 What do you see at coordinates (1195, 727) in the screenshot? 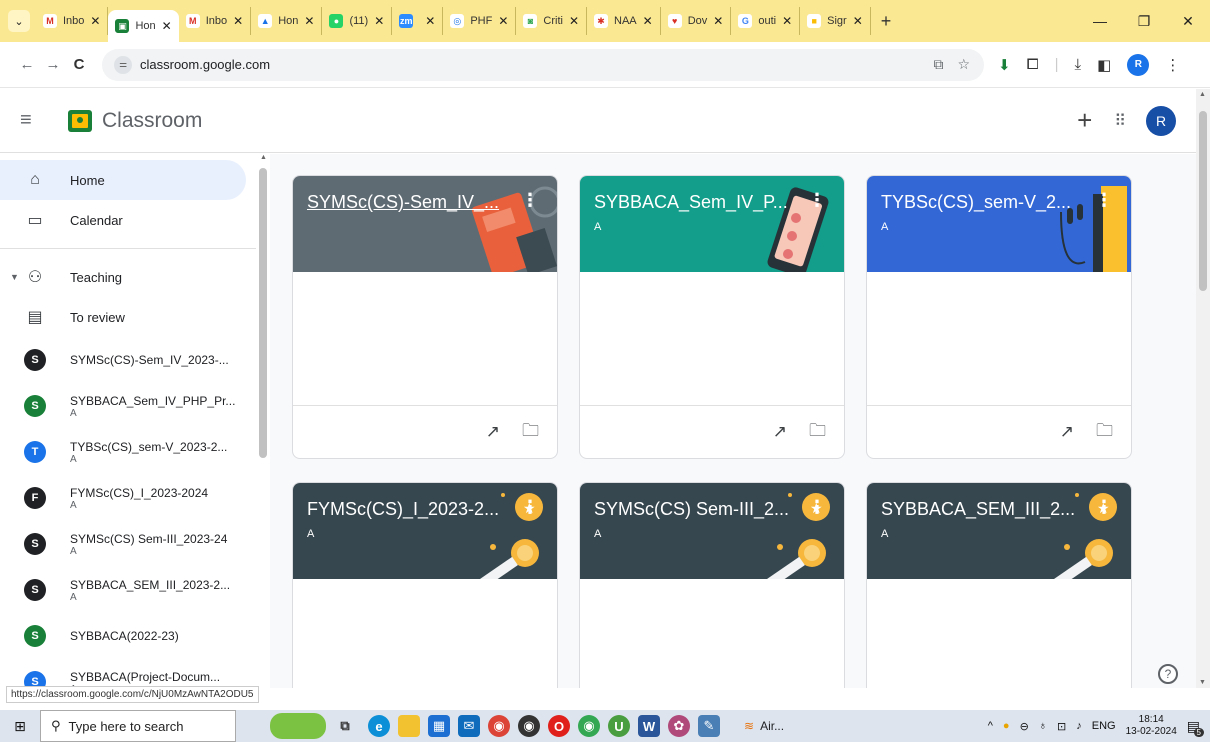
I see `notification-icon: ▤ 5` at bounding box center [1195, 727].